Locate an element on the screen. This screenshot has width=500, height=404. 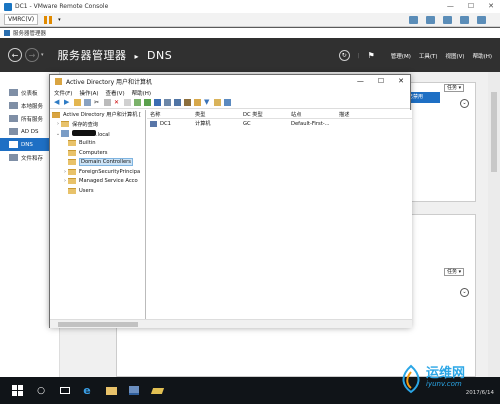
tree-node-computers: Computers is located at coordinates (97, 153).